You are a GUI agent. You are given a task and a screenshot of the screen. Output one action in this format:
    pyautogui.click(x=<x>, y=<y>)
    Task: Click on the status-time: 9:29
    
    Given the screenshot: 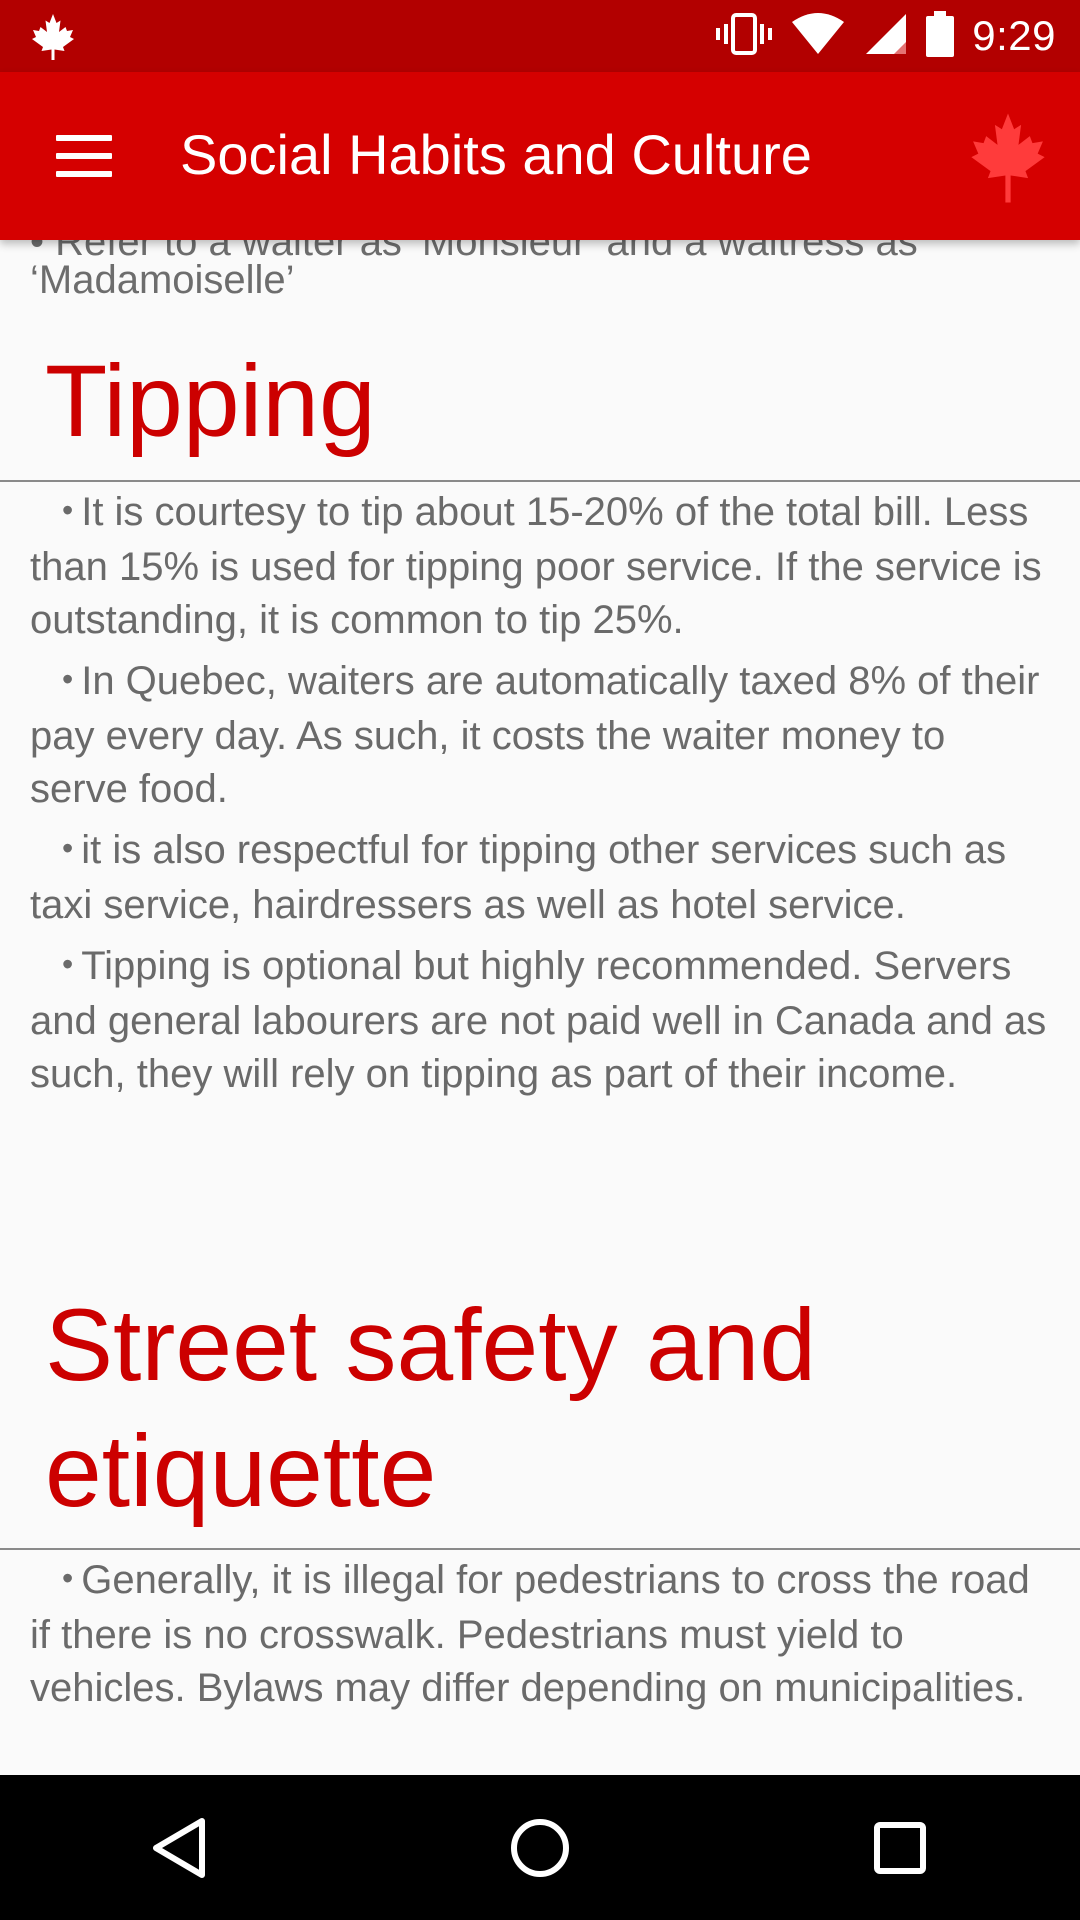 What is the action you would take?
    pyautogui.click(x=1014, y=35)
    